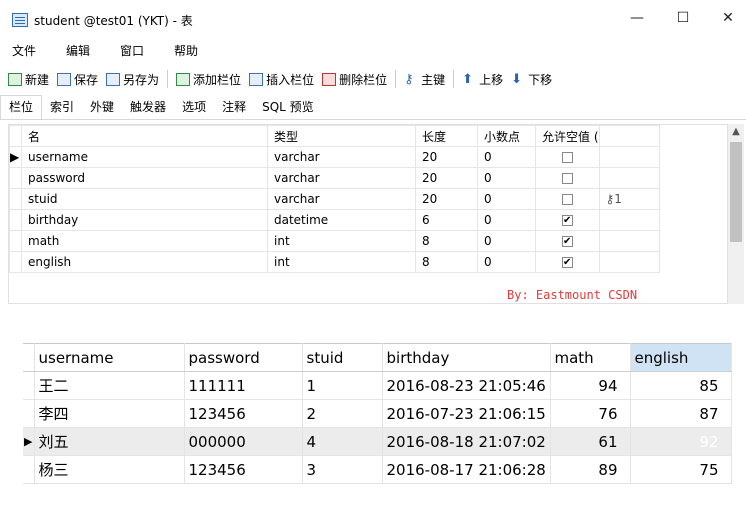 The image size is (746, 515). Describe the element at coordinates (342, 357) in the screenshot. I see `result-column-header: stuid` at that location.